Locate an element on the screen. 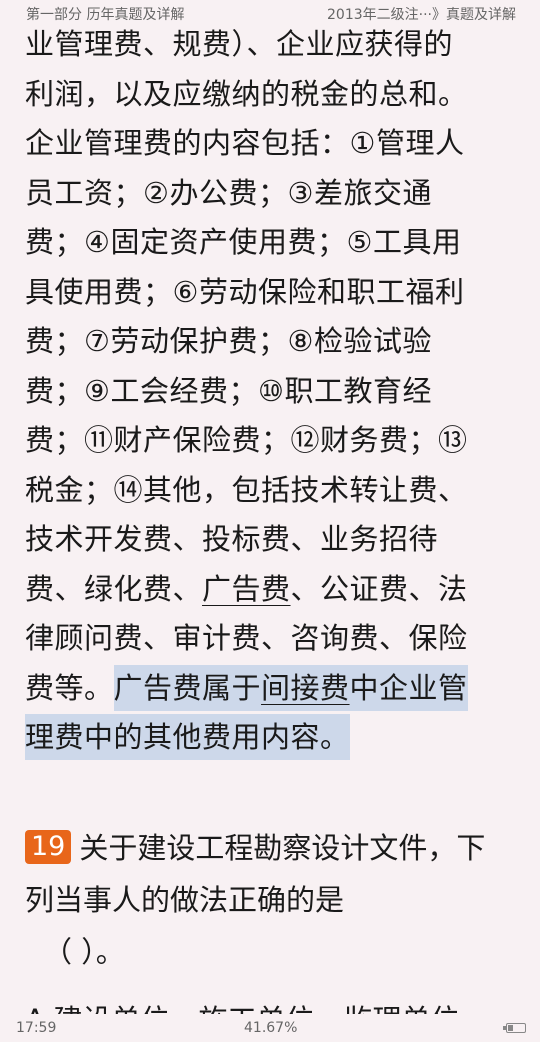 This screenshot has height=1042, width=540. text-line: 技术开发费、投标费、业务招待 is located at coordinates (232, 539).